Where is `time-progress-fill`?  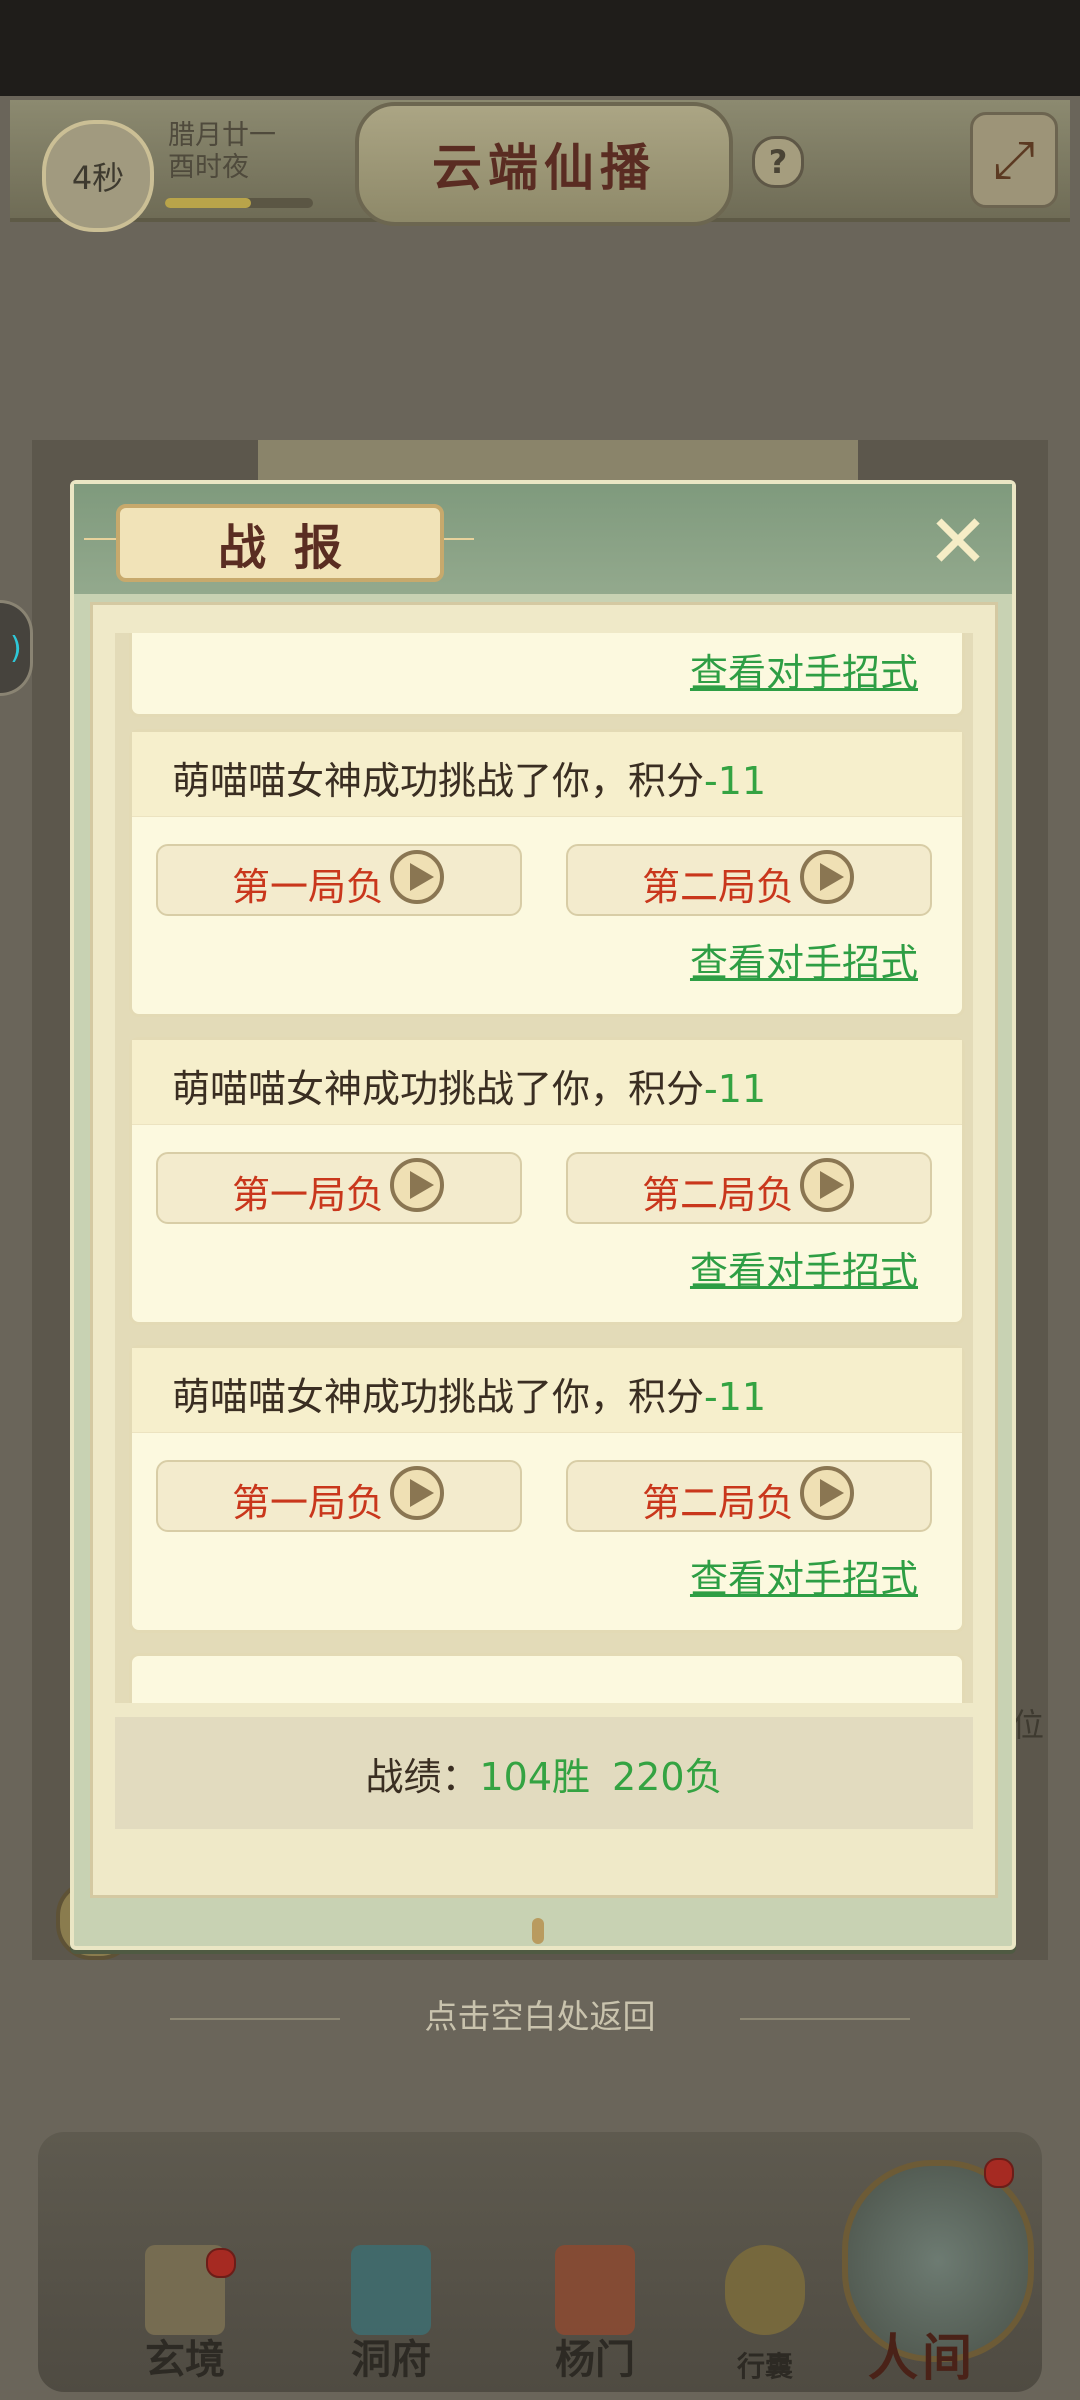
time-progress-fill is located at coordinates (208, 203).